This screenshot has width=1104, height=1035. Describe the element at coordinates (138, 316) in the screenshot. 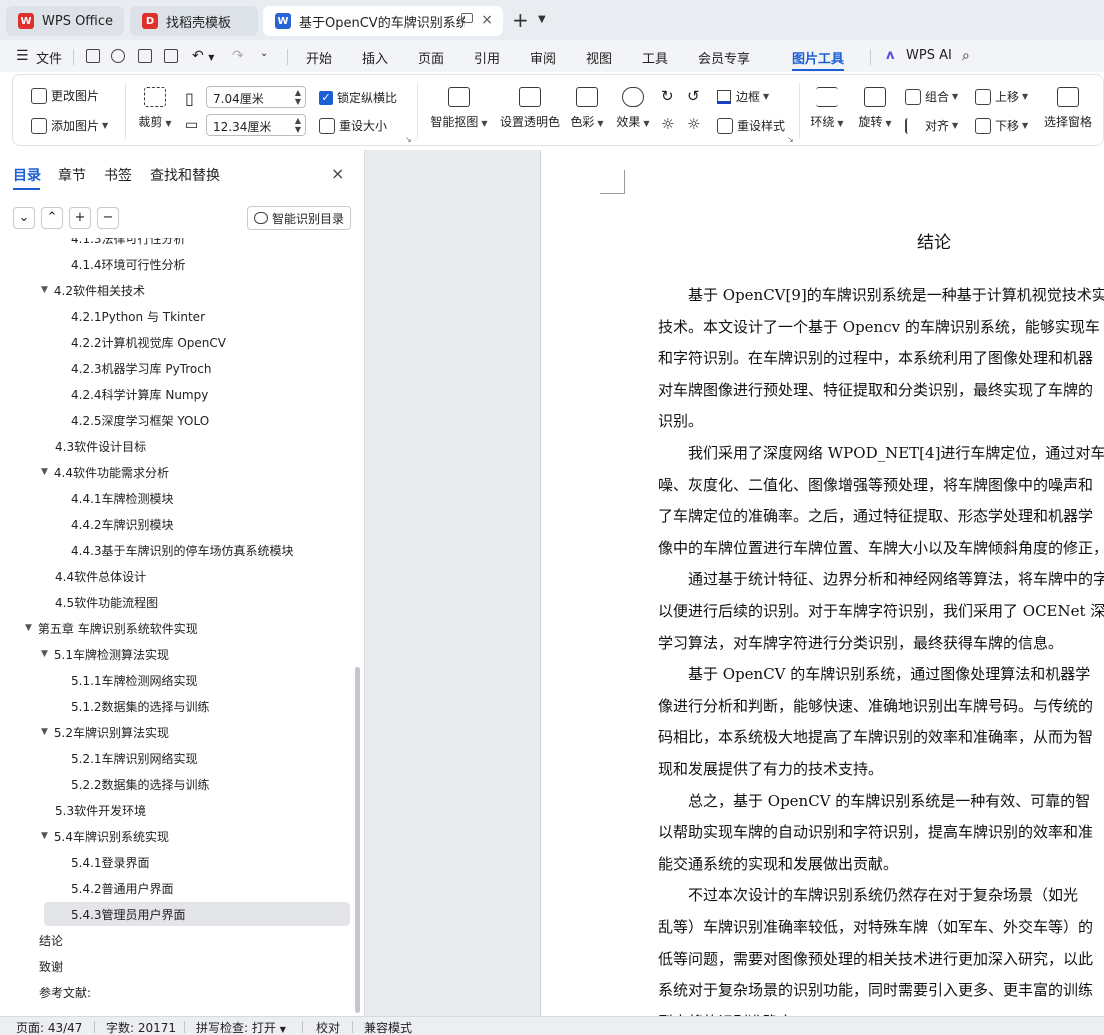

I see `toc-item: 4.2.1Python 与 Tkinter` at that location.